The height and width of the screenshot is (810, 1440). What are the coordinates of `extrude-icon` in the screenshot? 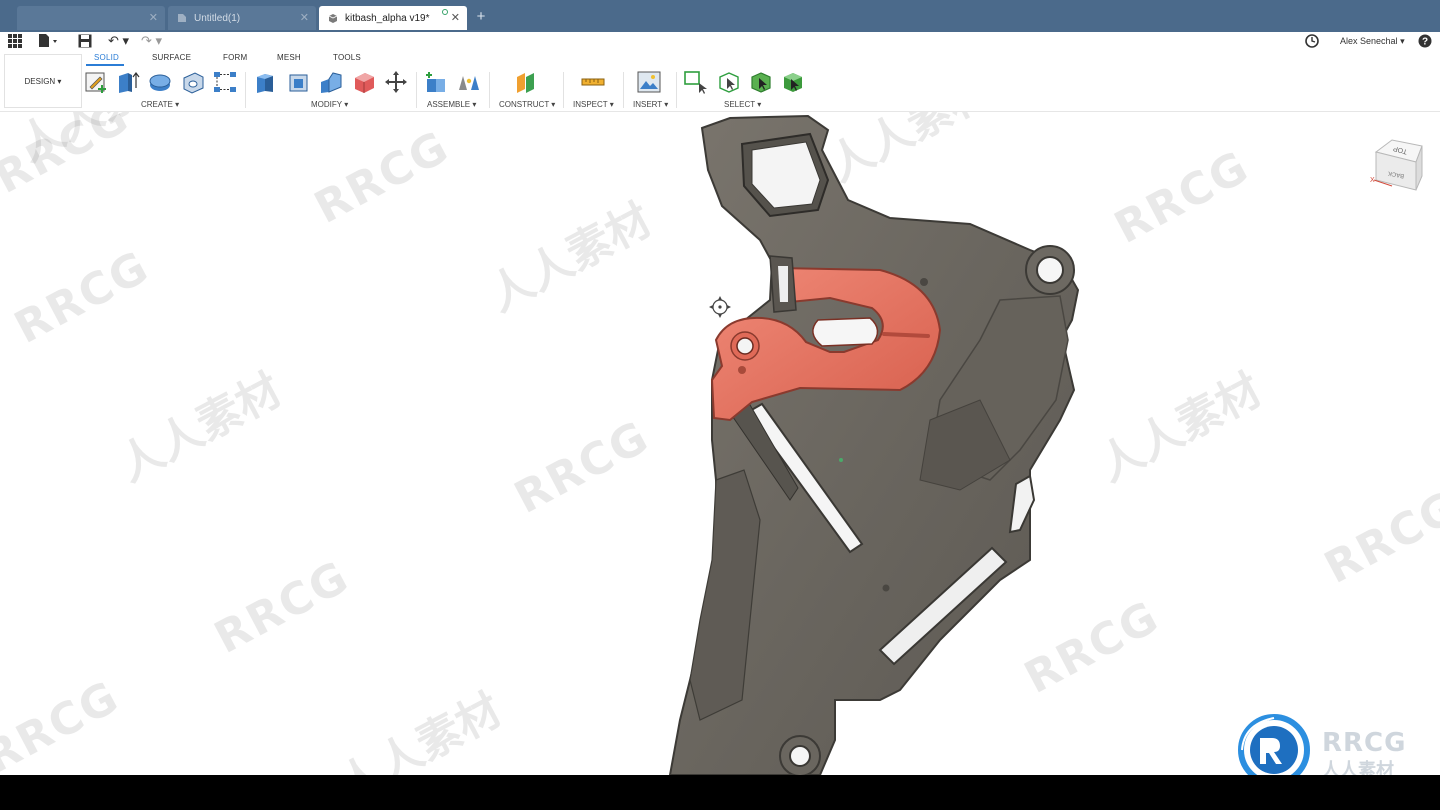 It's located at (128, 82).